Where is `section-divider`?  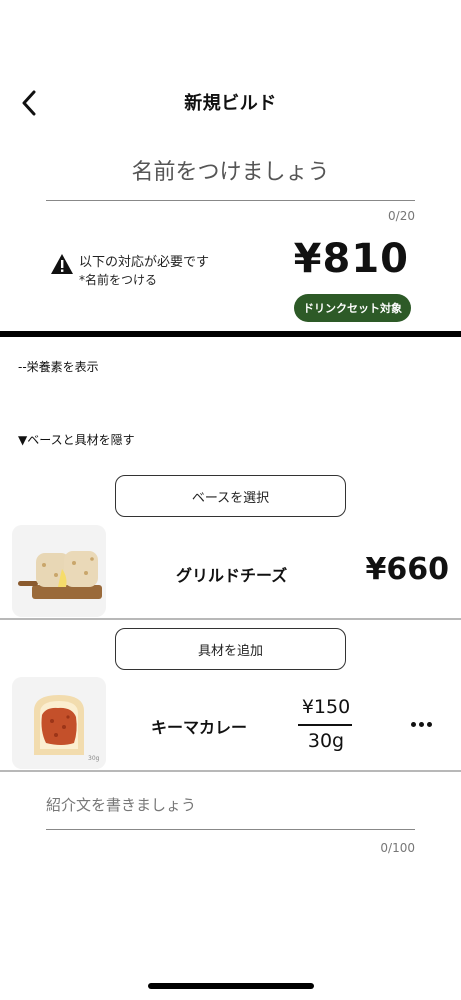 section-divider is located at coordinates (230, 334).